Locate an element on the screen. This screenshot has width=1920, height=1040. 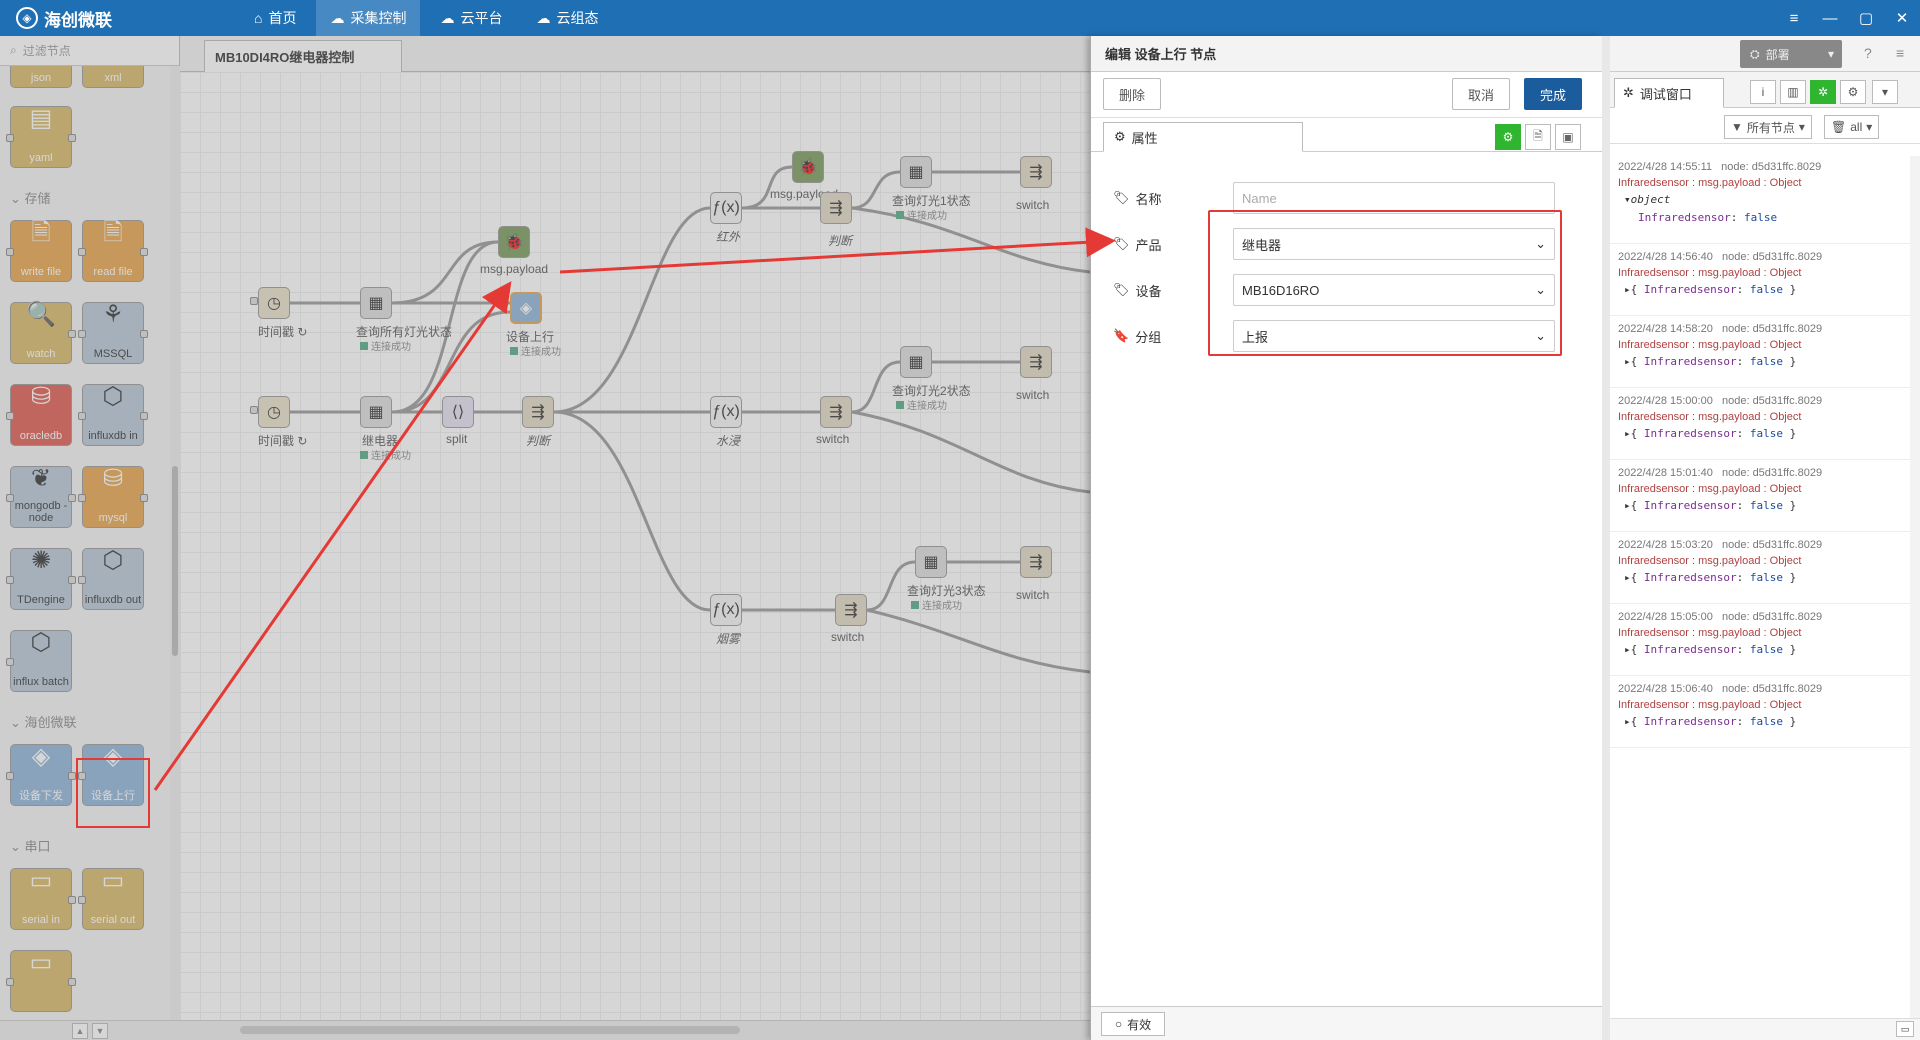
palette-node-serial-request: ▭ is located at coordinates (41, 981).